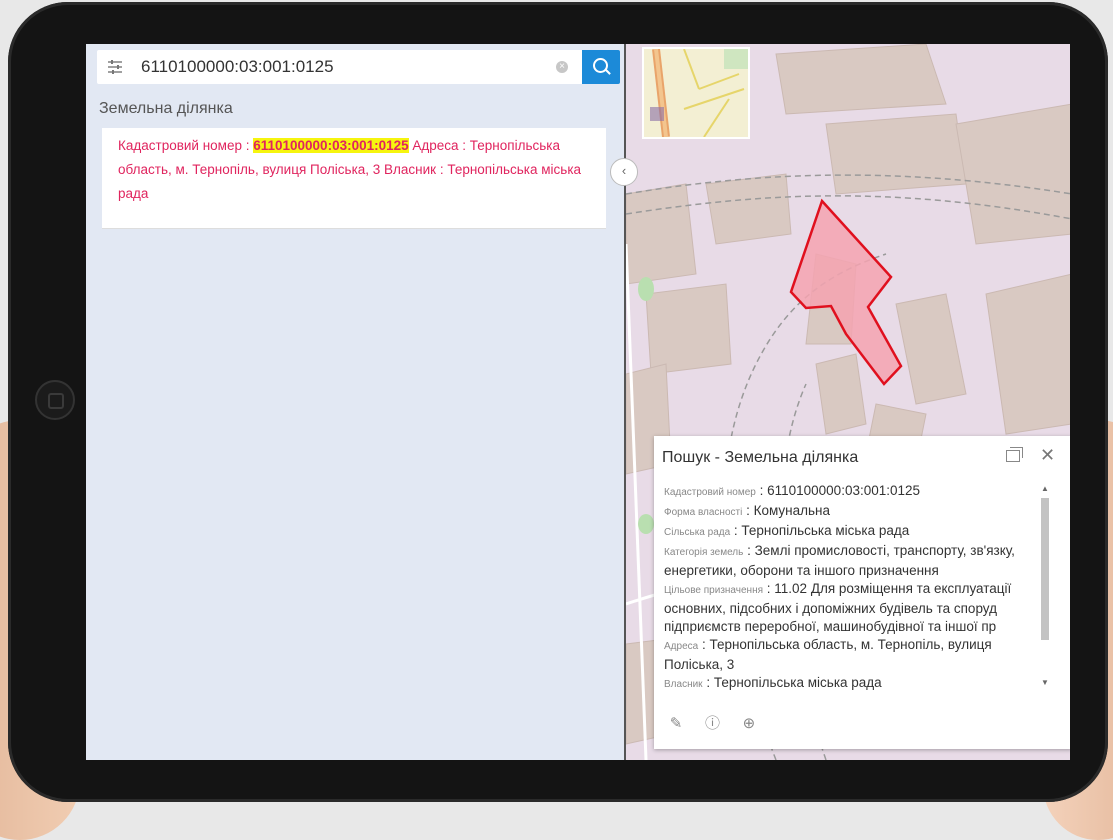  I want to click on popup-field-label: Цільове призначення, so click(714, 590).